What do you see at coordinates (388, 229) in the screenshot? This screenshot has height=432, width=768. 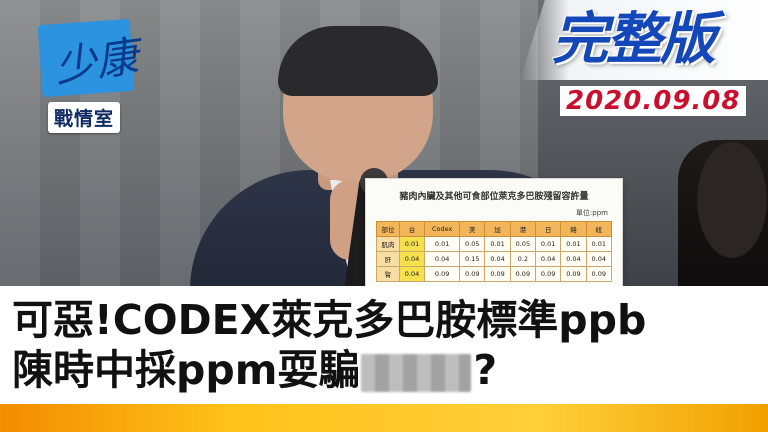 I see `table-header: 部位` at bounding box center [388, 229].